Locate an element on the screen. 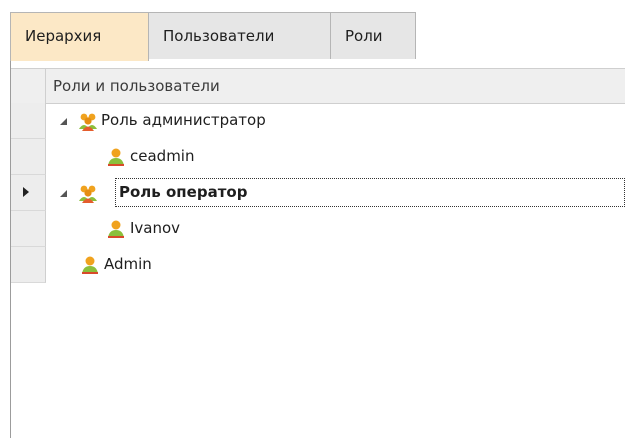 The width and height of the screenshot is (625, 438). current-row-arrow-icon is located at coordinates (26, 192).